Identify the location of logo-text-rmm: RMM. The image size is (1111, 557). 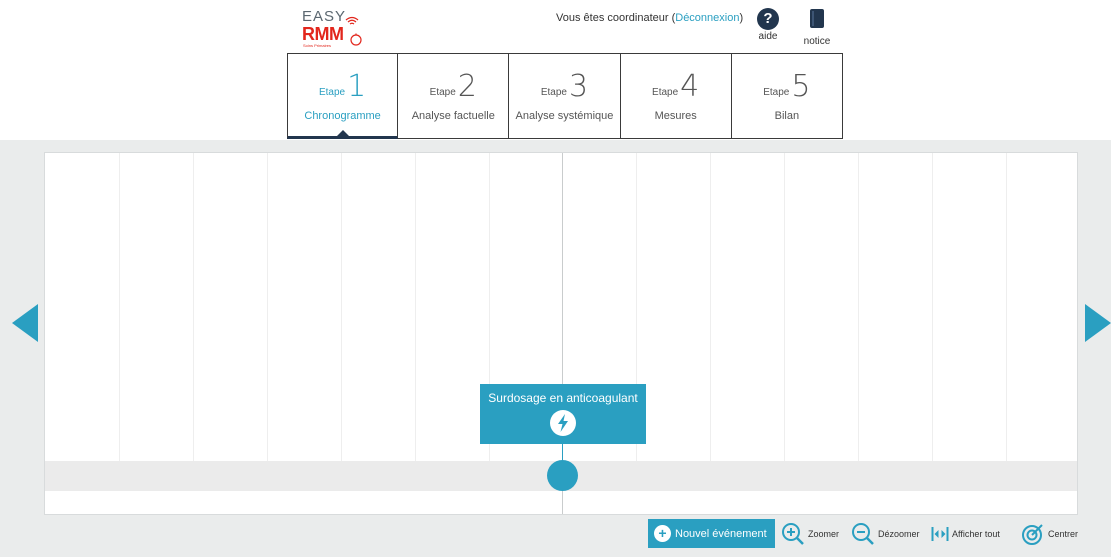
(323, 34).